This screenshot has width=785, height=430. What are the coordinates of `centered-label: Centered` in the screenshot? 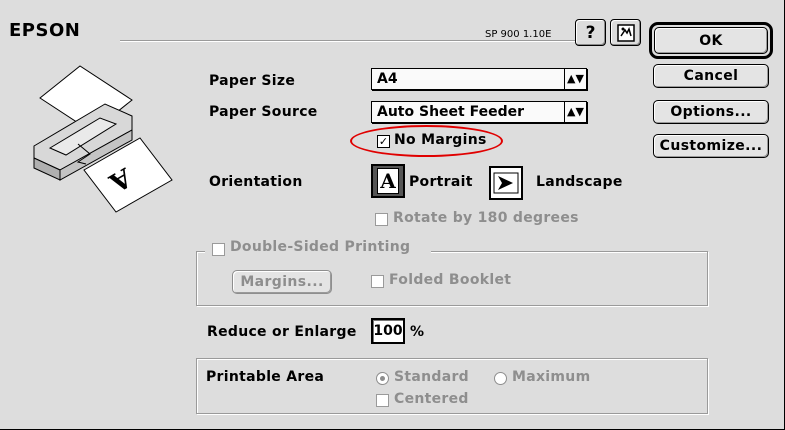 It's located at (431, 399).